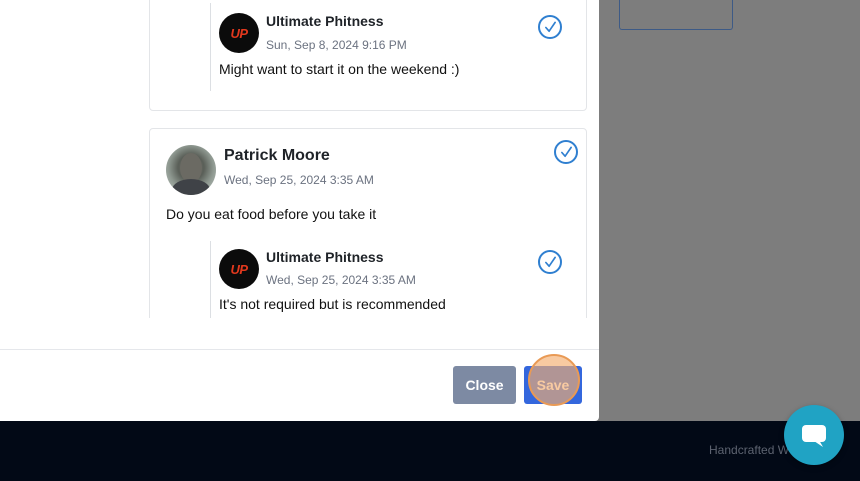 This screenshot has width=860, height=481. Describe the element at coordinates (341, 280) in the screenshot. I see `reply-date: Wed, Sep 25, 2024 3:35 AM` at that location.